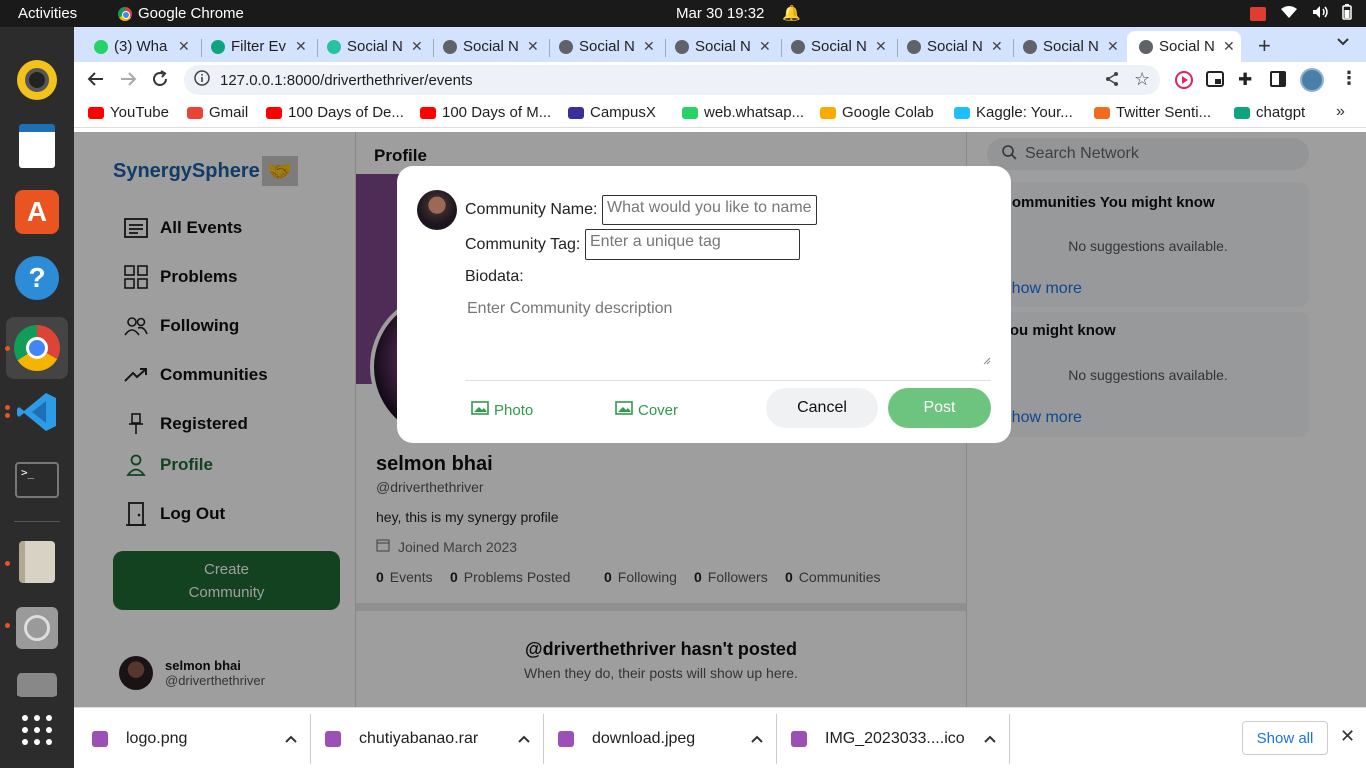  Describe the element at coordinates (202, 80) in the screenshot. I see `site-info-icon` at that location.